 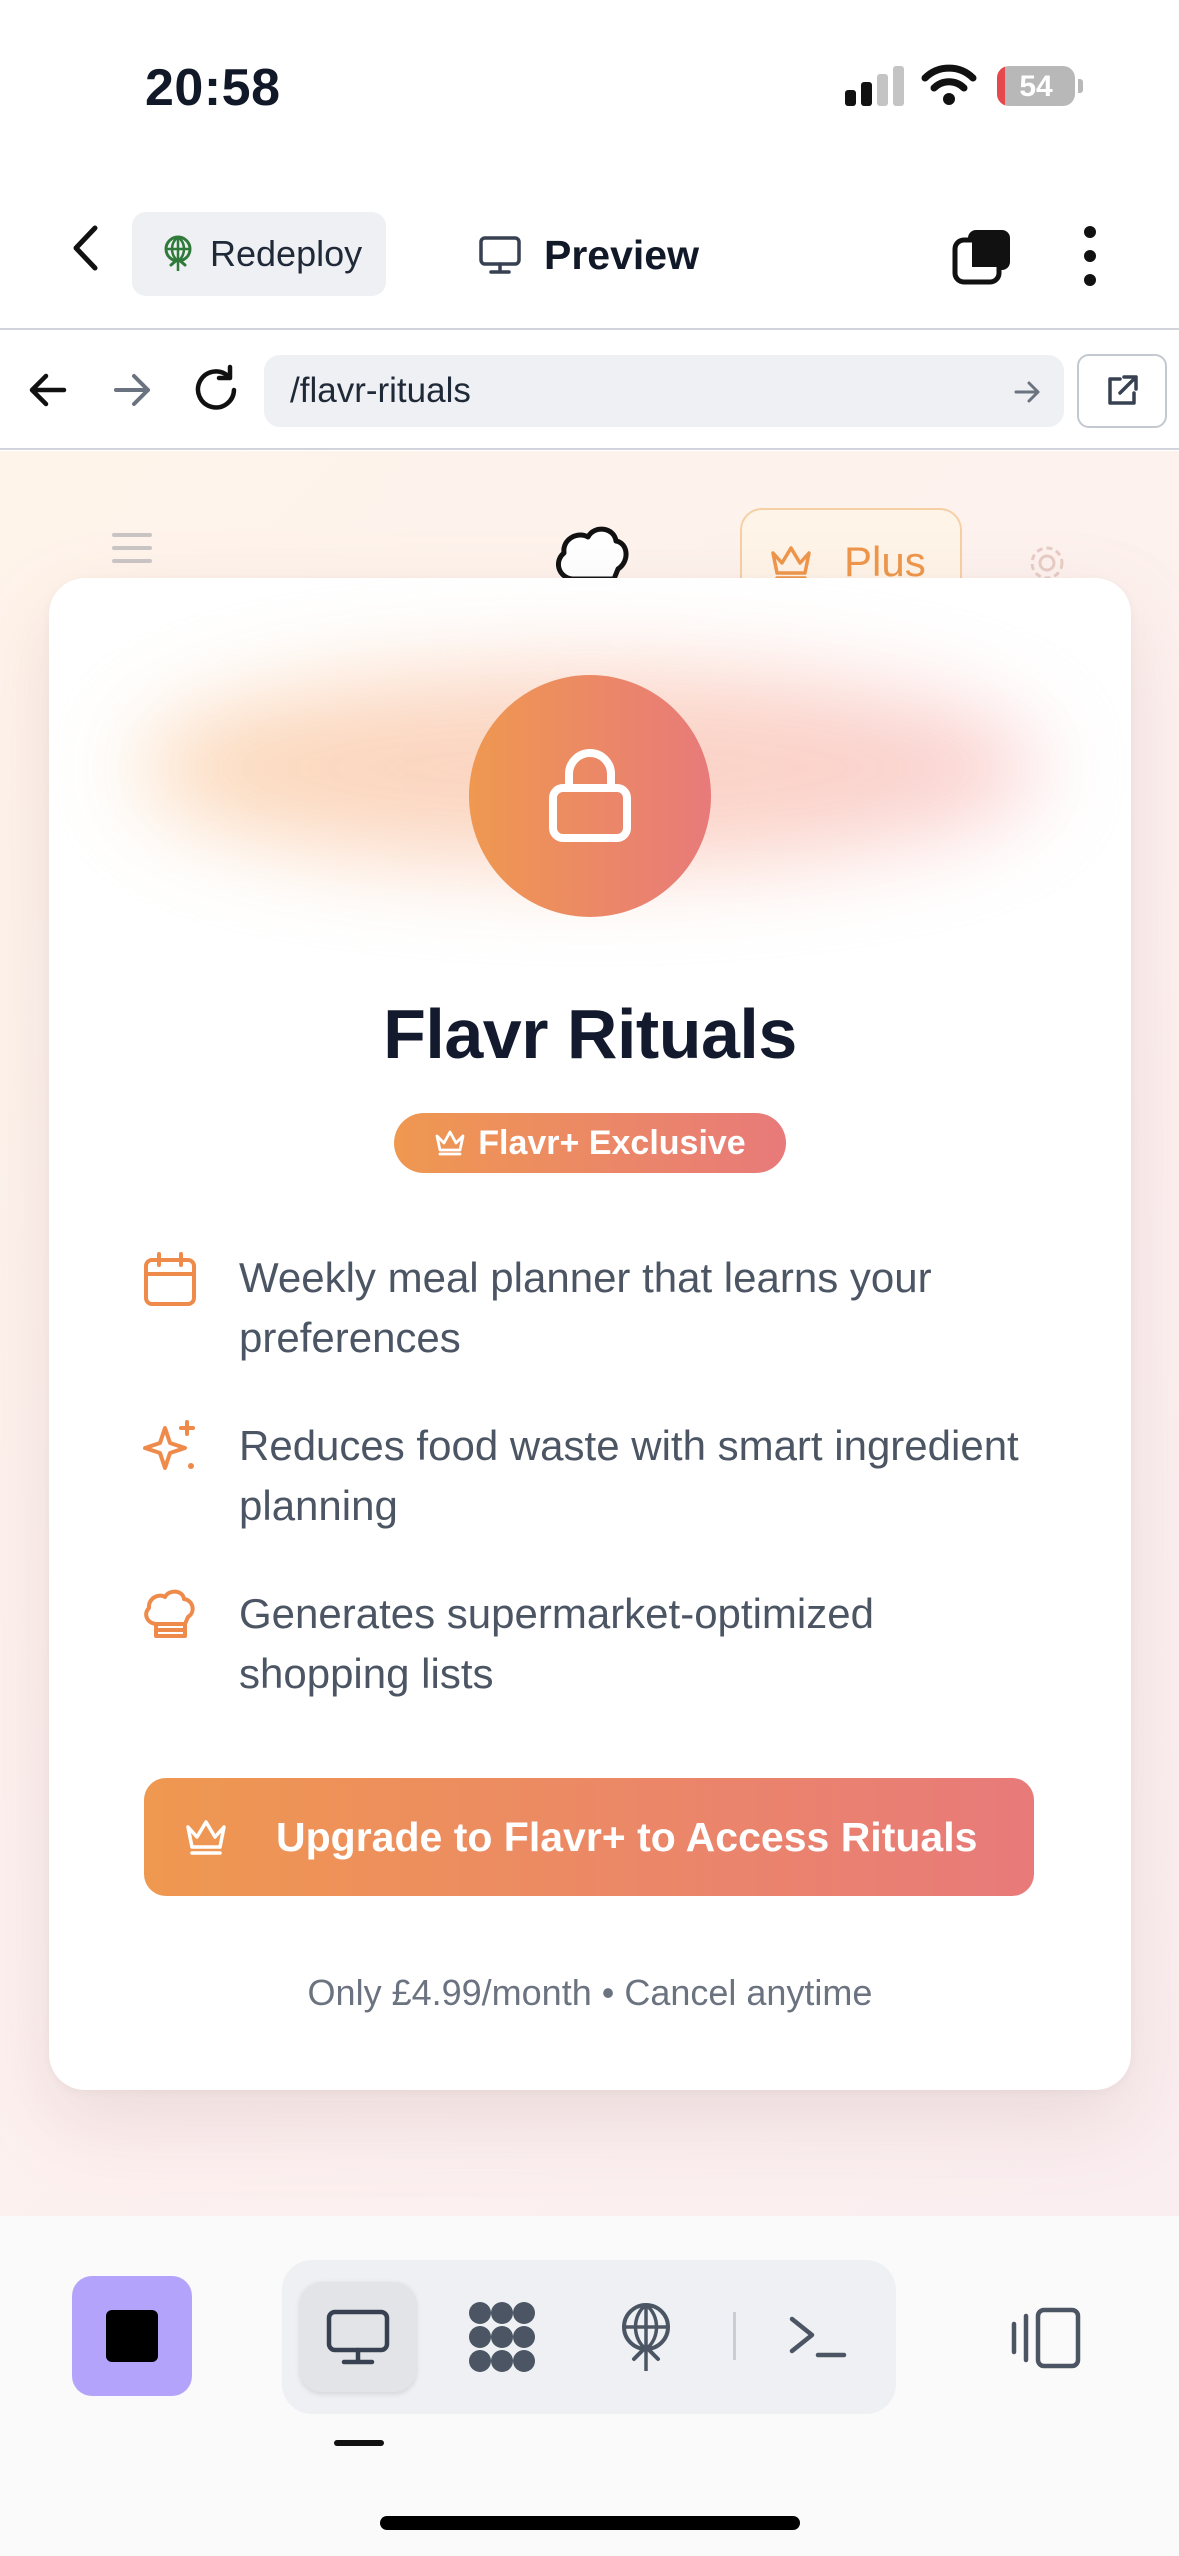 I want to click on home-indicator, so click(x=590, y=2523).